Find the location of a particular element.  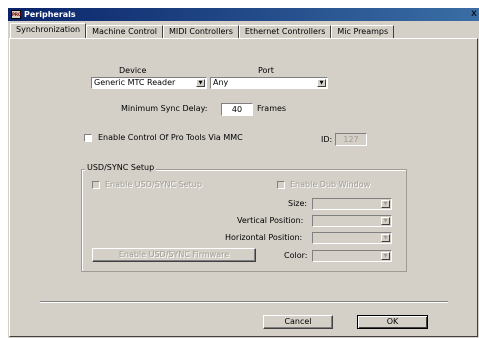

frames-label: Frames is located at coordinates (272, 108).